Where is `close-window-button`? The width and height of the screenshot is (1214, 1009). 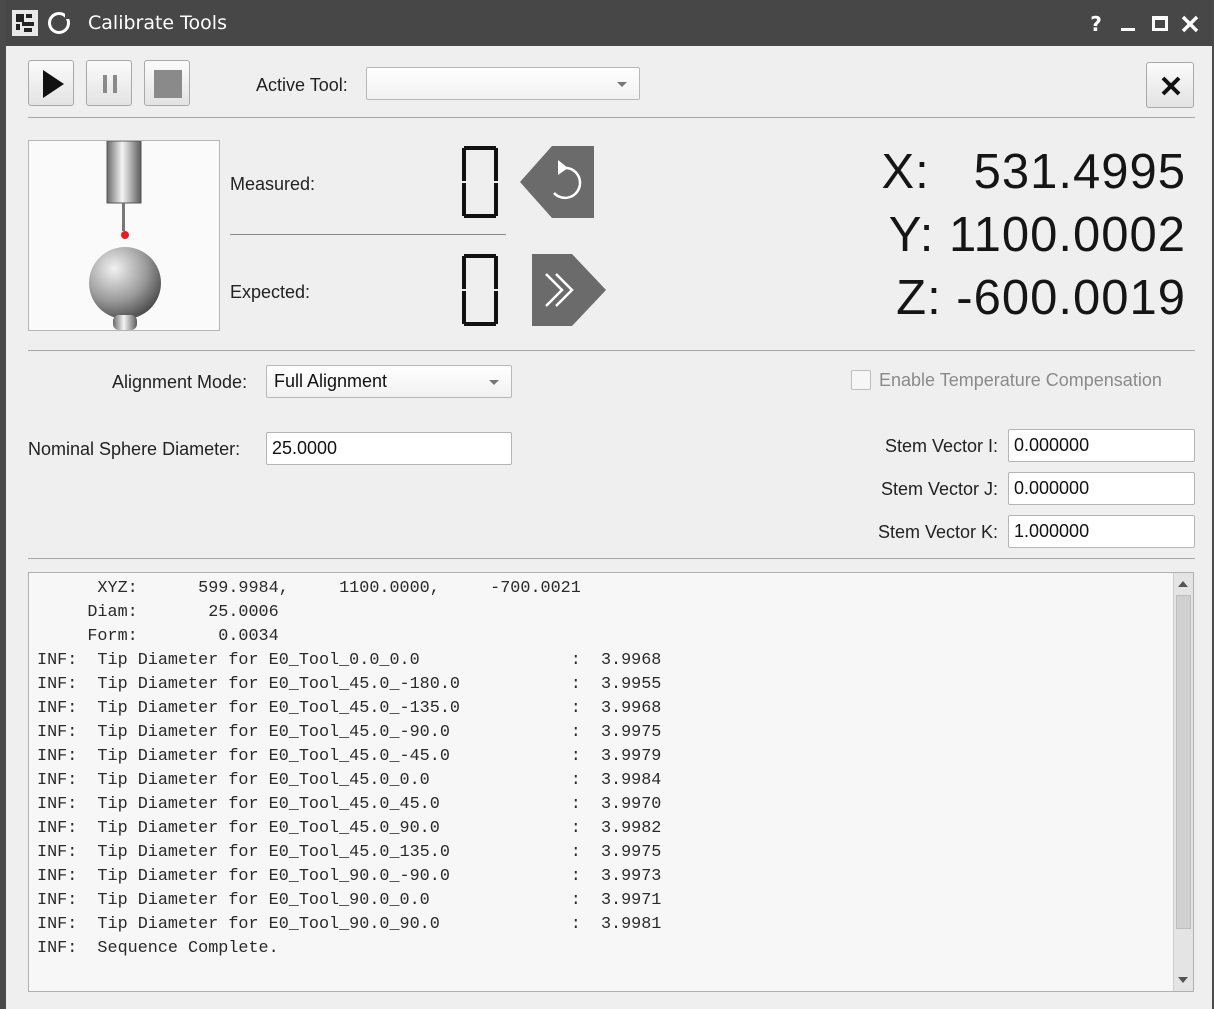
close-window-button is located at coordinates (1190, 24).